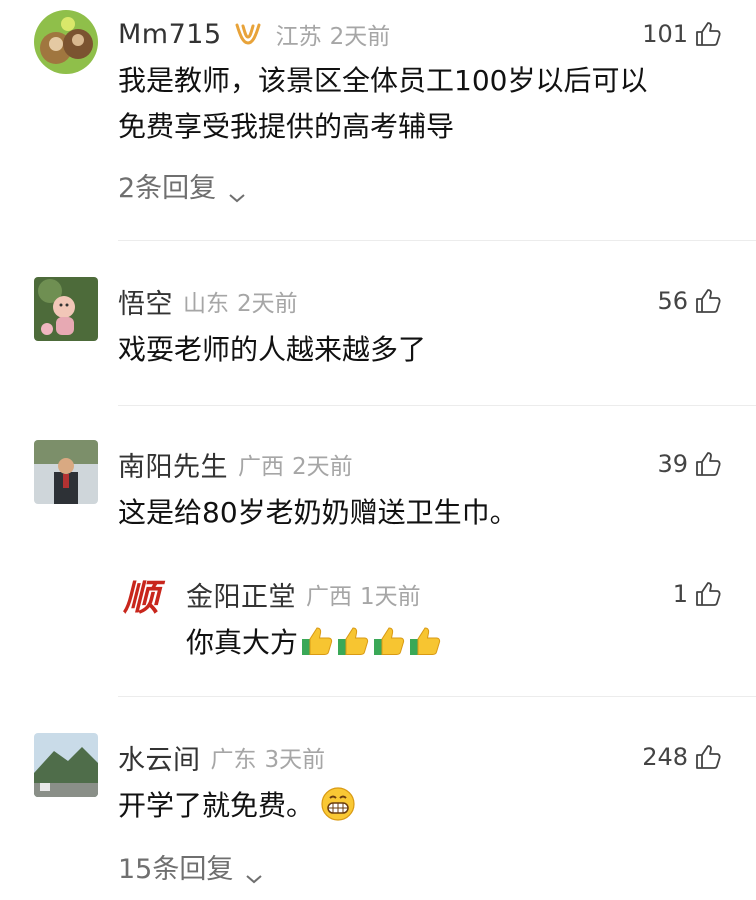 Image resolution: width=756 pixels, height=900 pixels. I want to click on username: 悟空, so click(145, 301).